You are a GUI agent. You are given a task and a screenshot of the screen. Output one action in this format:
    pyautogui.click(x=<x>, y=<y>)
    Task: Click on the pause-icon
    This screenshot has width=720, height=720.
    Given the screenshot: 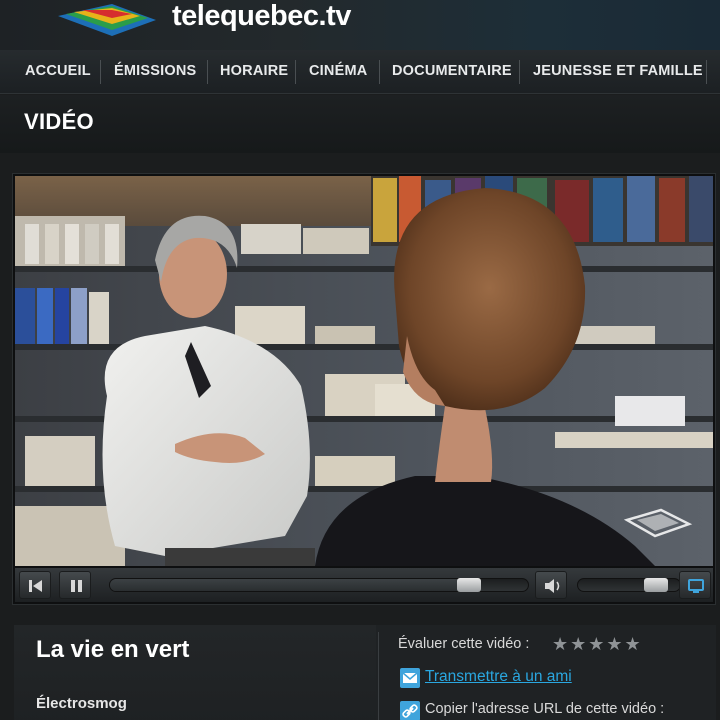 What is the action you would take?
    pyautogui.click(x=76, y=586)
    